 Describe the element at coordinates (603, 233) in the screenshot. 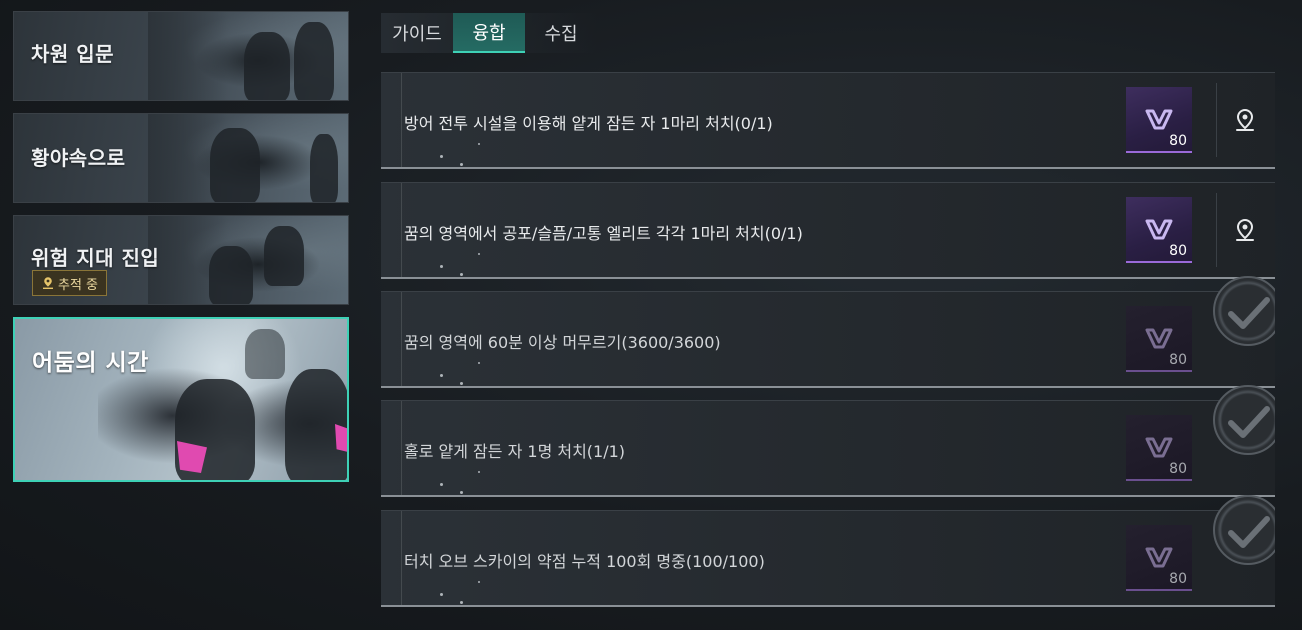

I see `mission-text: 꿈의 영역에서 공포/슬픔/고통 엘리트 각각 1마리 처치(0/1)` at that location.